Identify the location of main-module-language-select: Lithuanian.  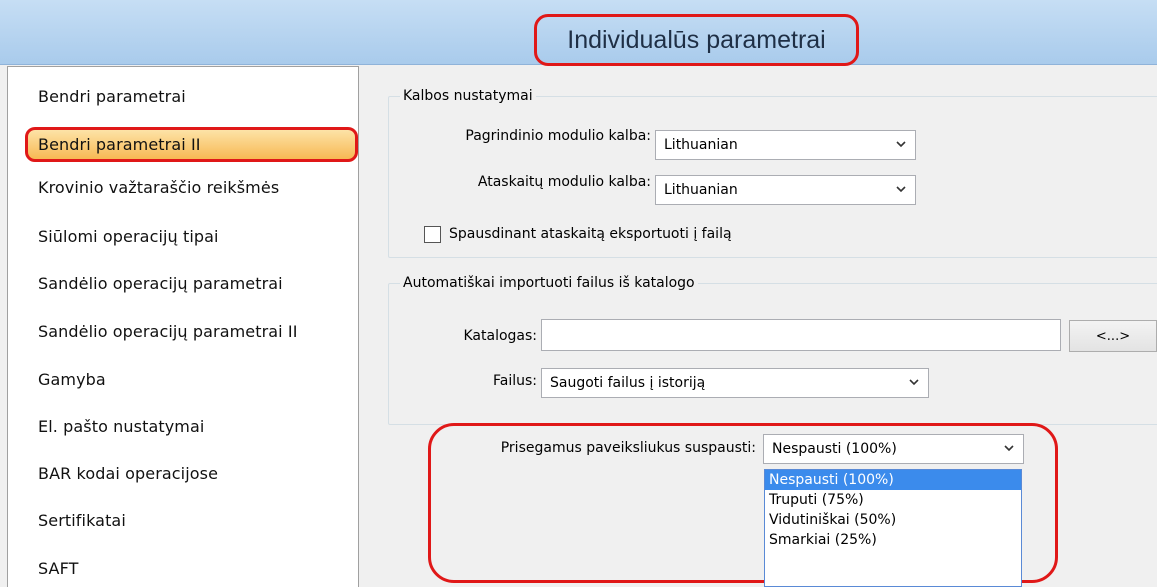
(785, 145).